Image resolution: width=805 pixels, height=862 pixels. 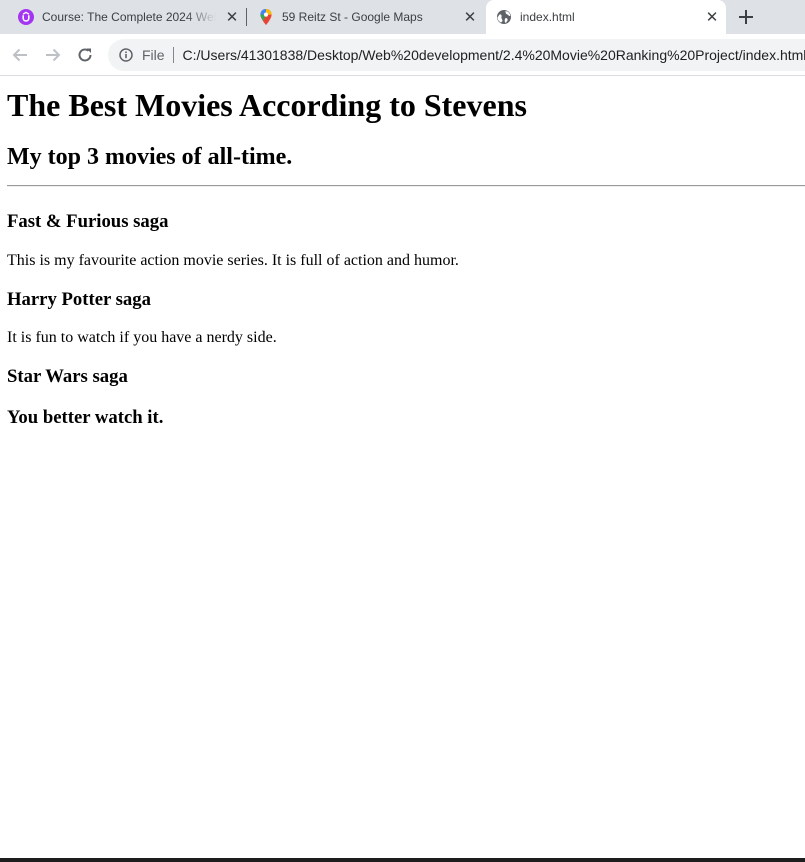 I want to click on plus-icon, so click(x=746, y=17).